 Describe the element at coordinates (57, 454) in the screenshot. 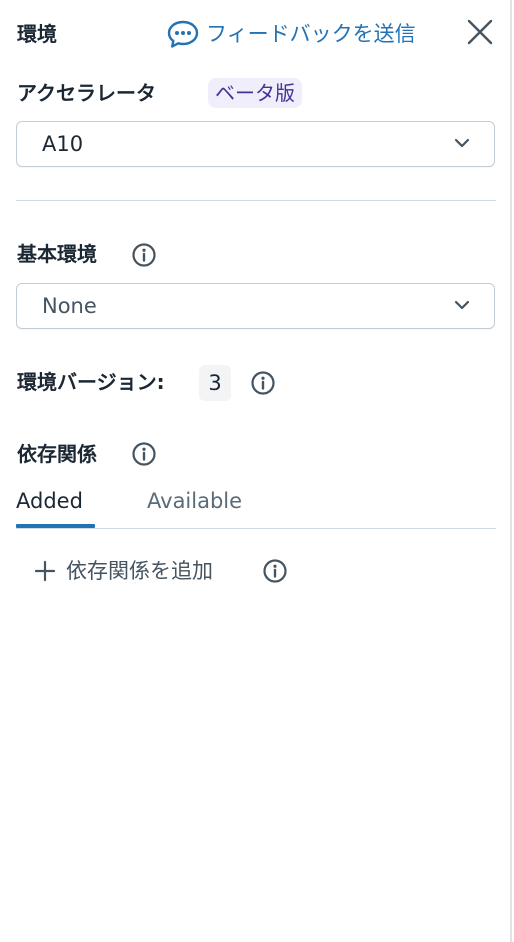

I see `dependencies-label: 依存関係` at that location.